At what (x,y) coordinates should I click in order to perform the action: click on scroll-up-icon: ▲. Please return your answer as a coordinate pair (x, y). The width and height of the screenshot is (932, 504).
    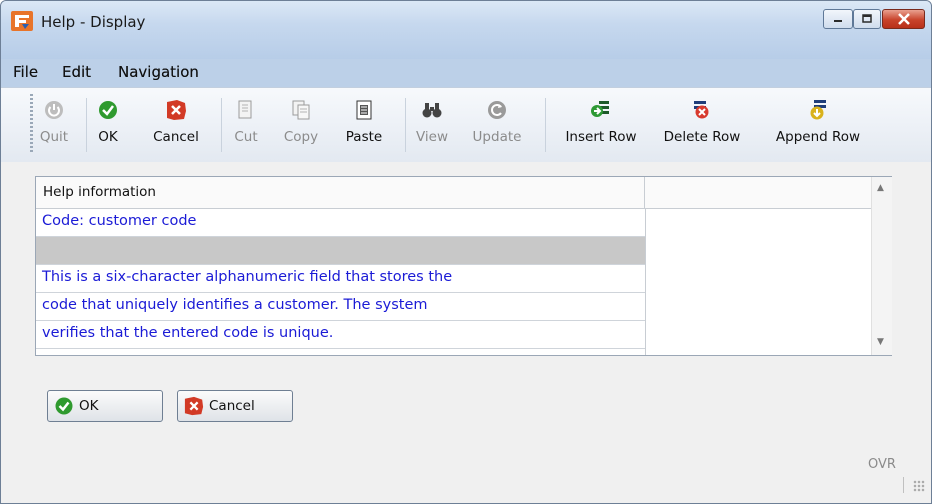
    Looking at the image, I should click on (880, 188).